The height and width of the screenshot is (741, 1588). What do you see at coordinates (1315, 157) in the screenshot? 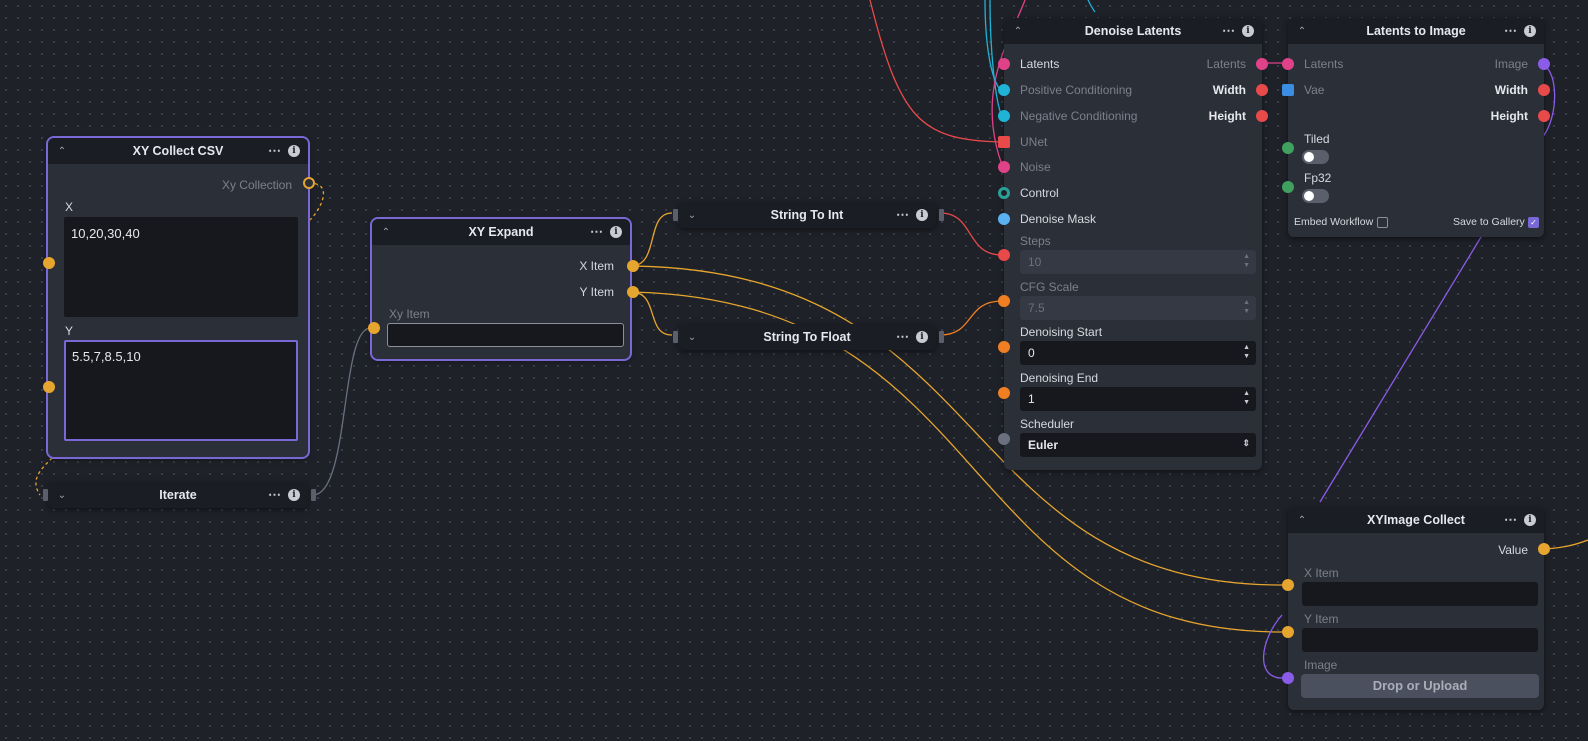
I see `tiled-toggle` at bounding box center [1315, 157].